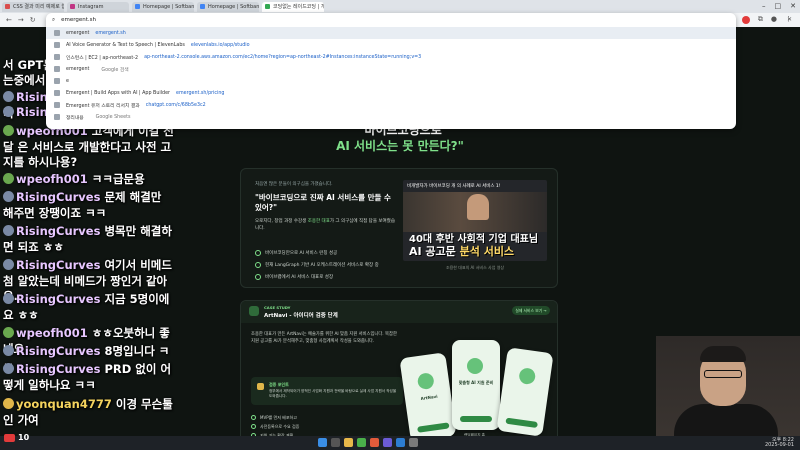 The image size is (800, 450). I want to click on suggestion-item: emergent Google 검색, so click(391, 69).